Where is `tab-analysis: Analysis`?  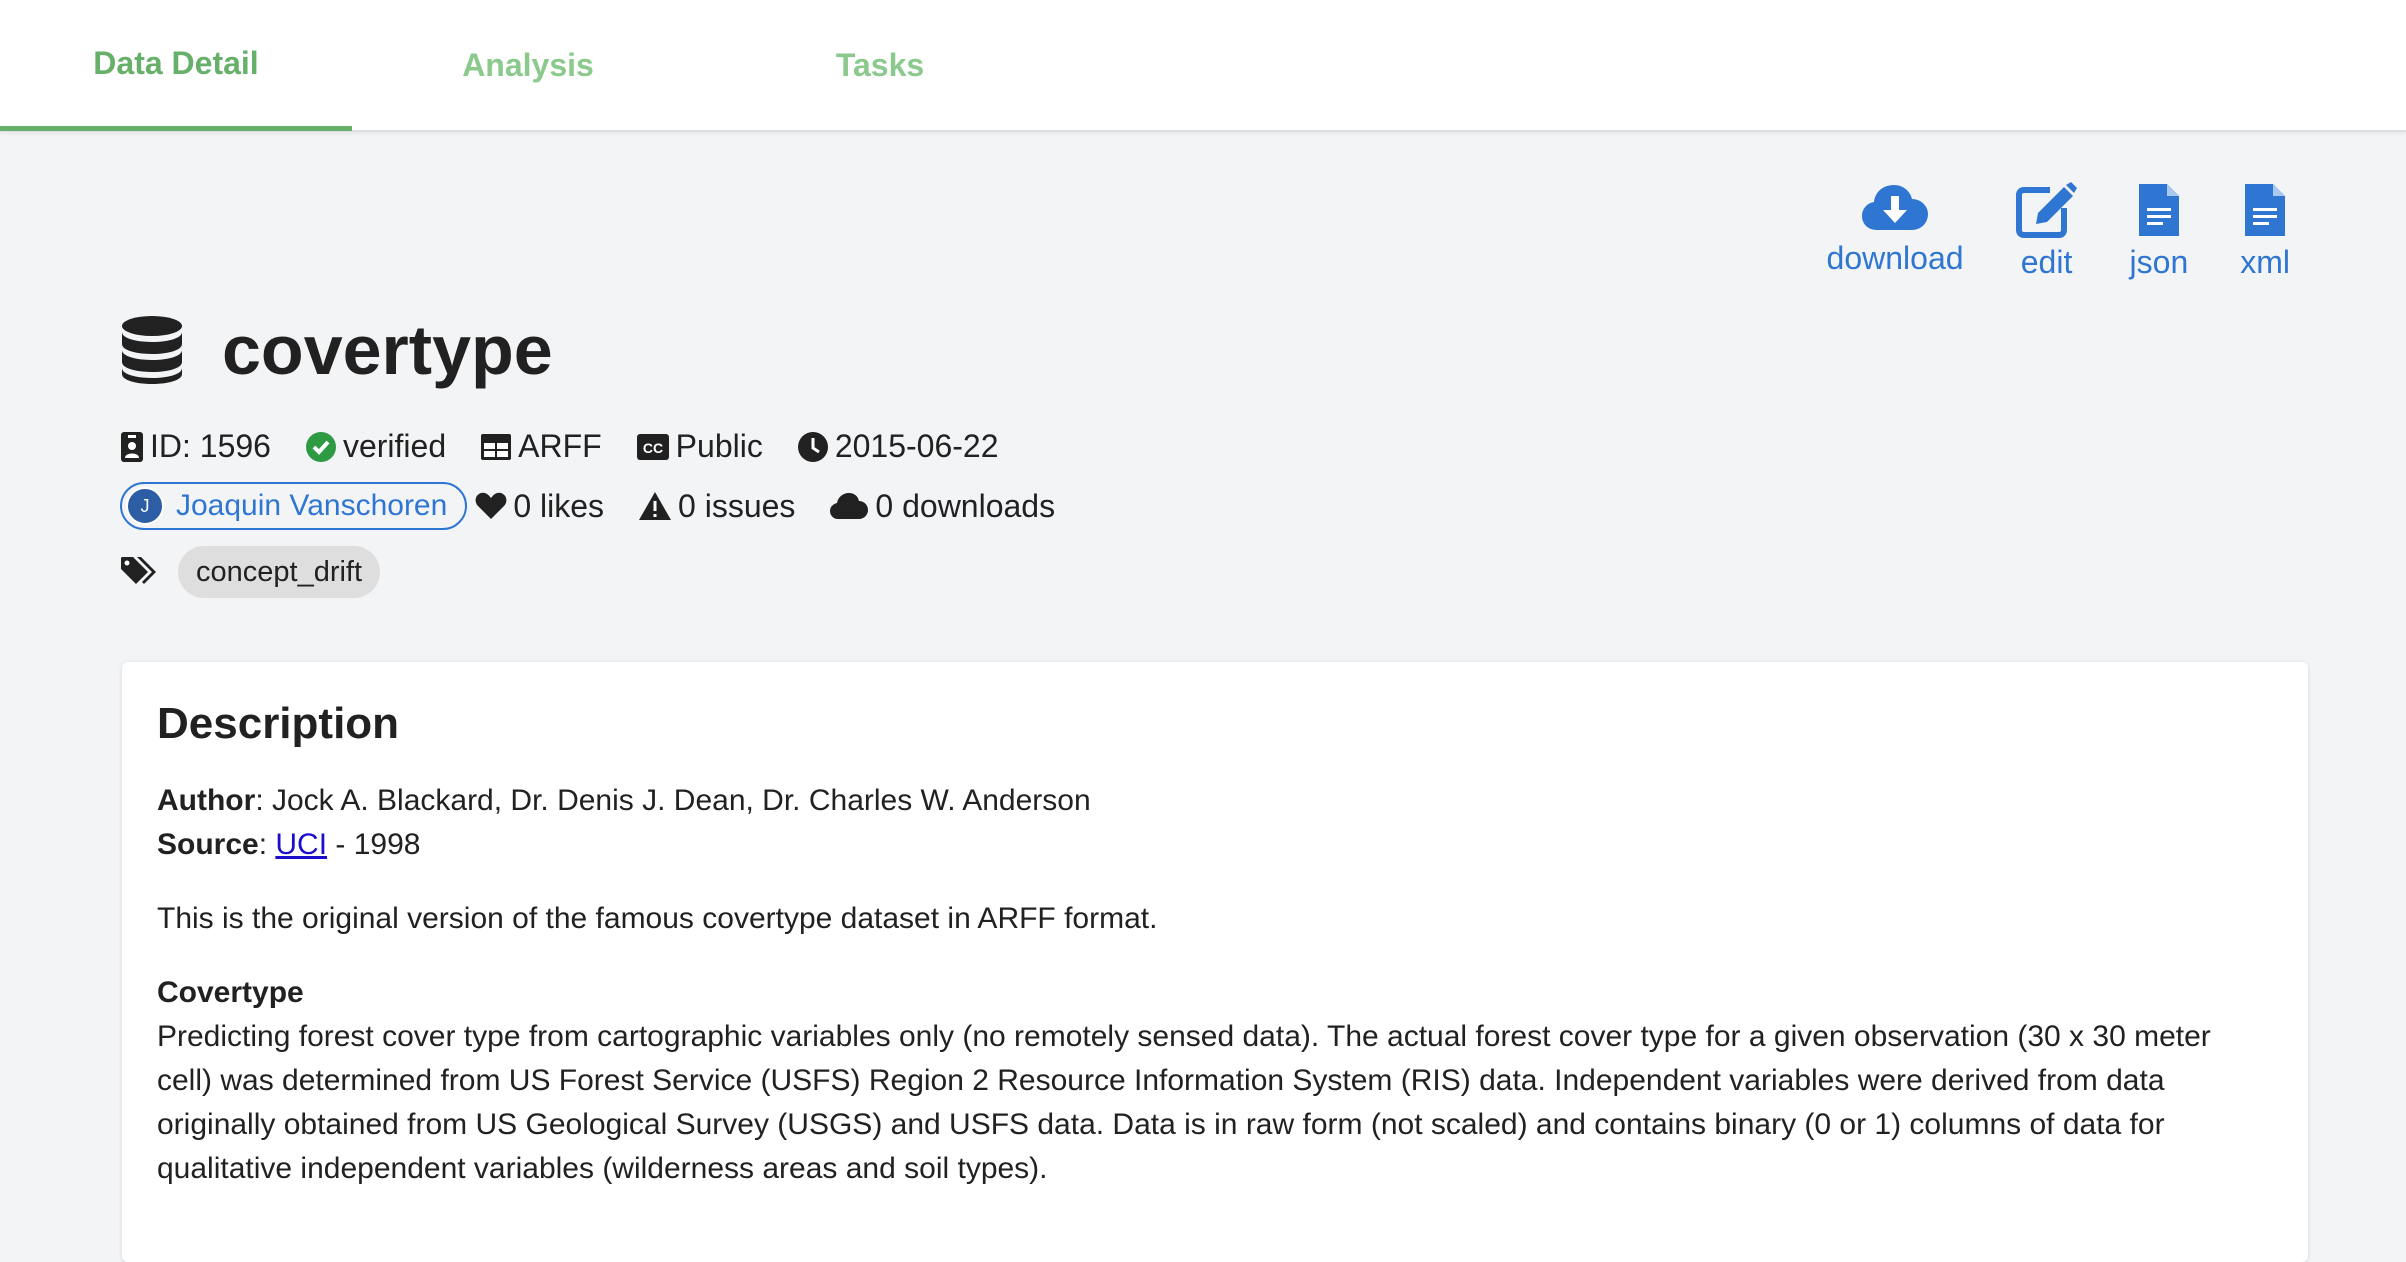
tab-analysis: Analysis is located at coordinates (528, 65).